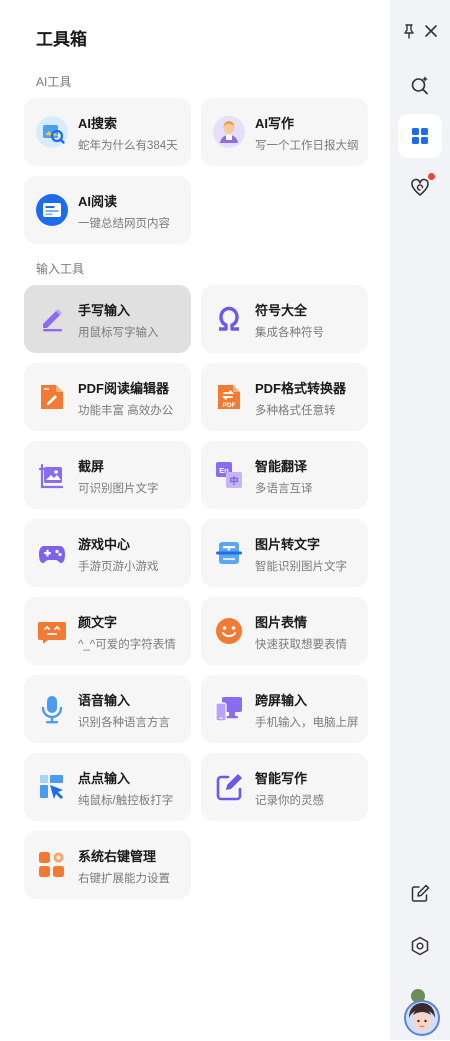 The image size is (450, 1041). I want to click on ai-search-rail-button, so click(420, 85).